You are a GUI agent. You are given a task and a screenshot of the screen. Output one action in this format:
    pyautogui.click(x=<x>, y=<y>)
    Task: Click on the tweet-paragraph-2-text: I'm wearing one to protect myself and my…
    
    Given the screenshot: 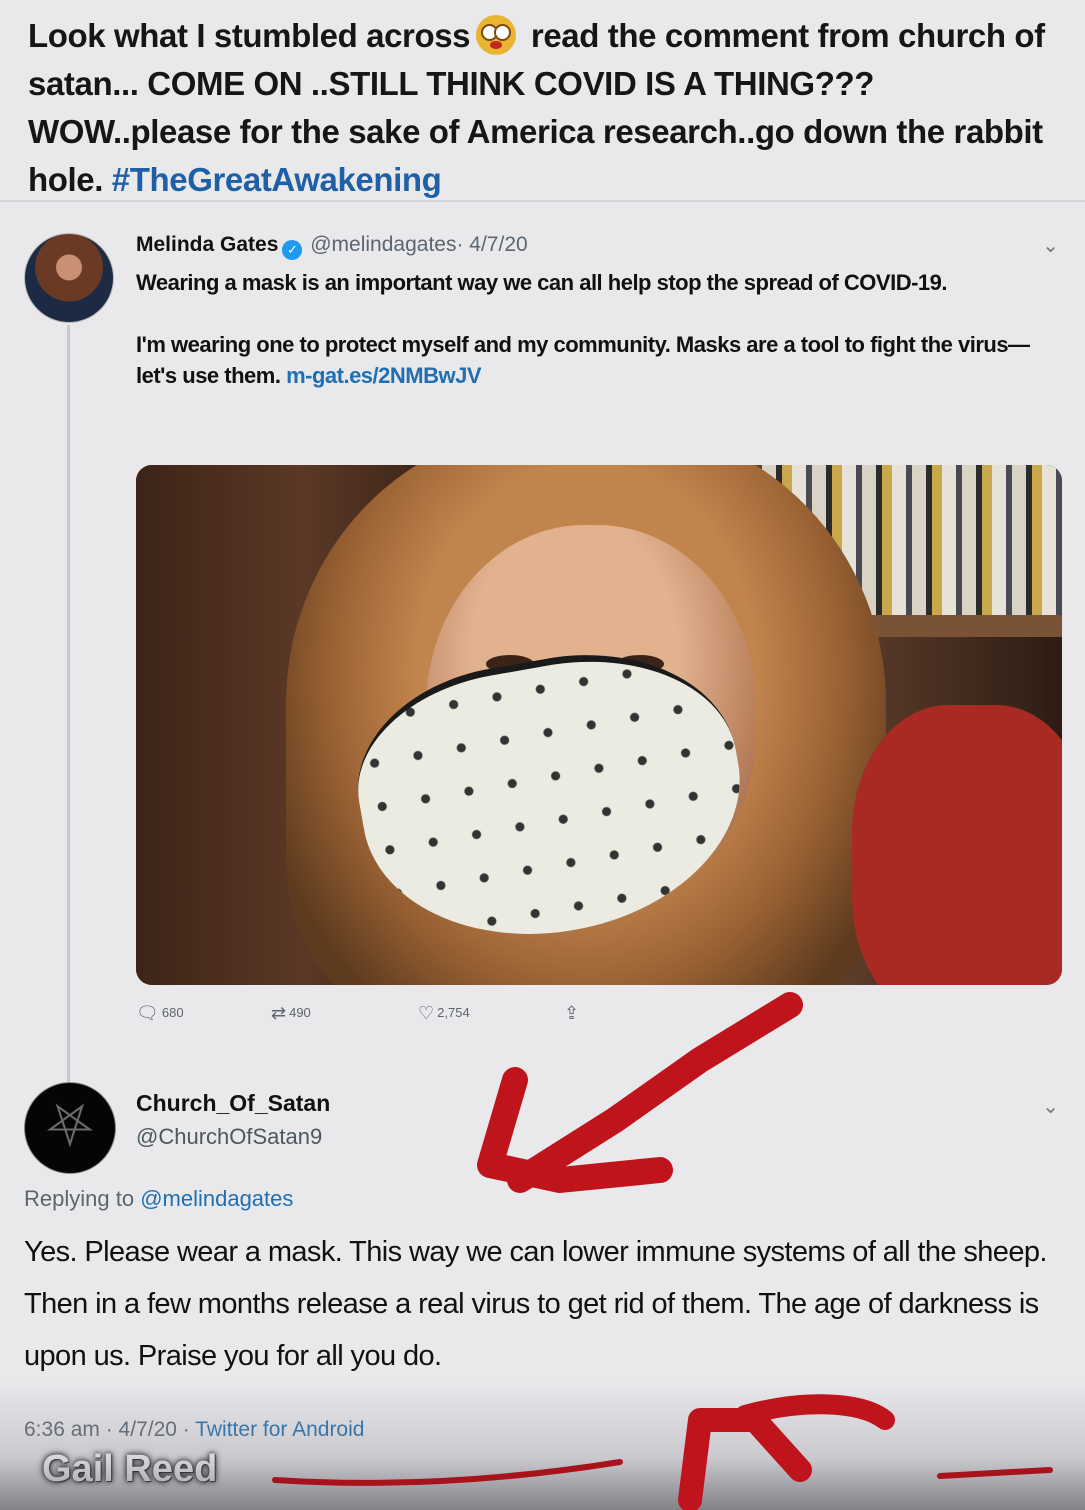 What is the action you would take?
    pyautogui.click(x=583, y=360)
    